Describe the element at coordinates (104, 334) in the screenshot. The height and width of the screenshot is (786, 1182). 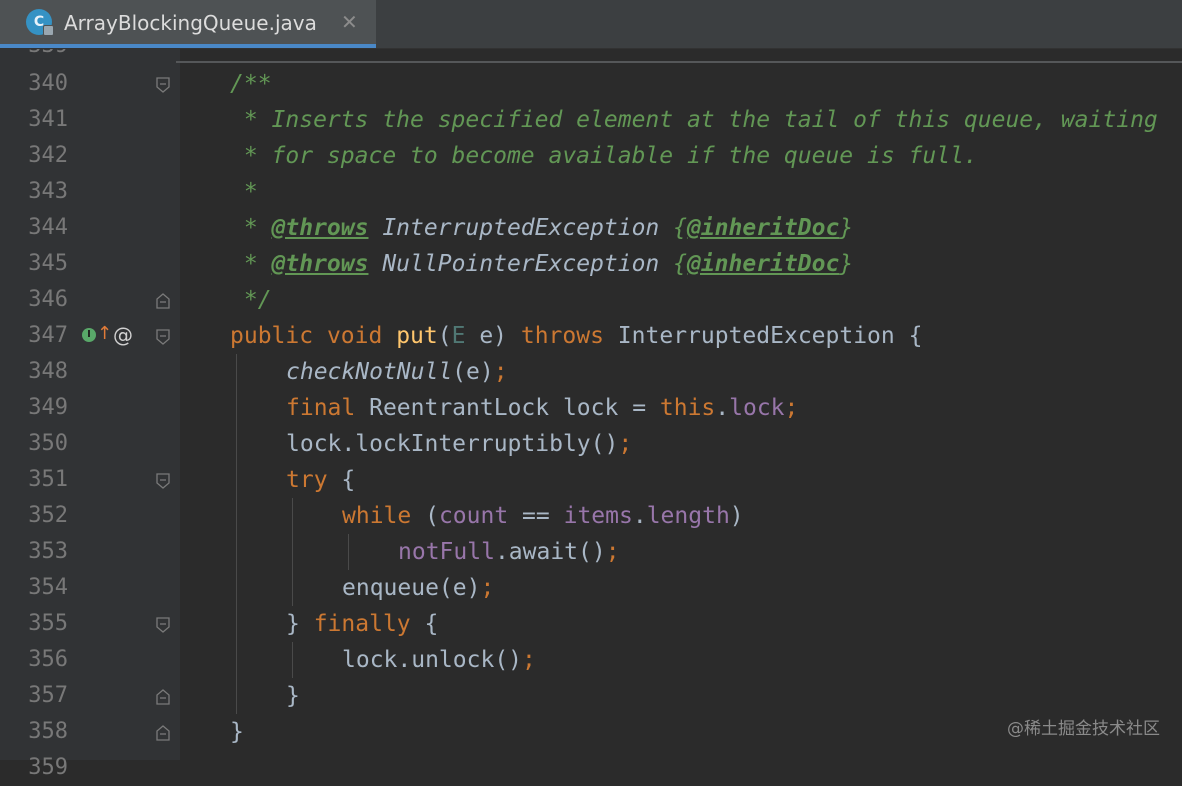
I see `override-up-arrow-icon: ↑` at that location.